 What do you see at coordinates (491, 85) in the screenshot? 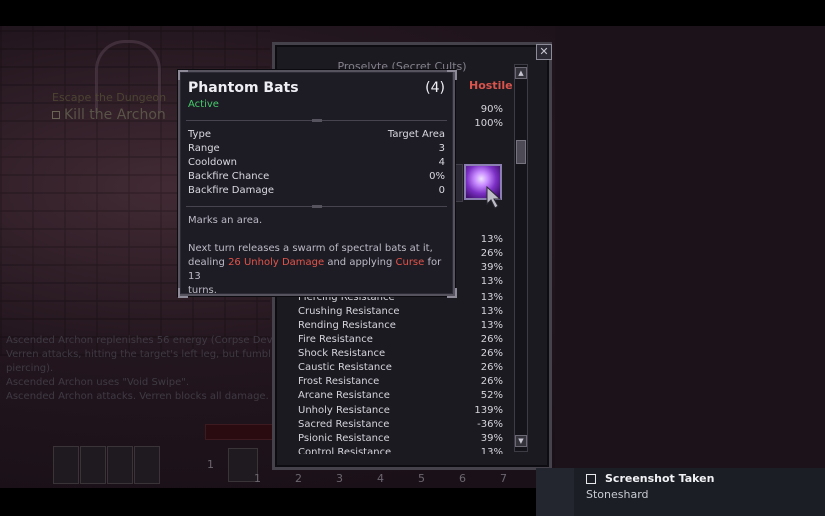
I see `hostility-status: Hostile` at bounding box center [491, 85].